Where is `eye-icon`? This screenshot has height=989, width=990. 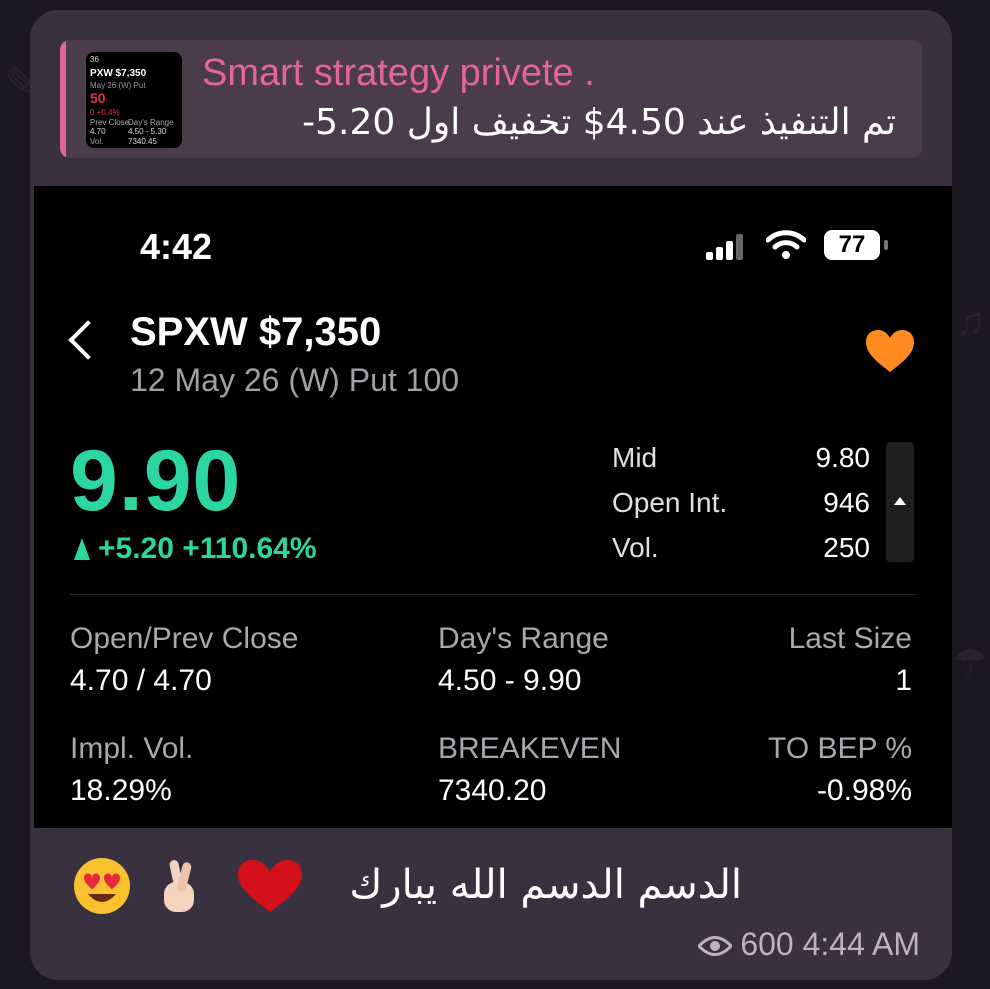
eye-icon is located at coordinates (715, 946).